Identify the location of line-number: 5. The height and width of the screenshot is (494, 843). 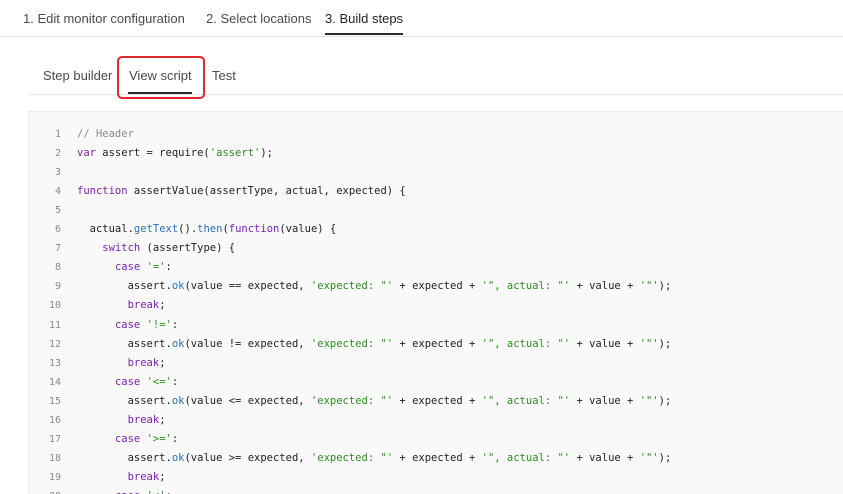
(57, 211).